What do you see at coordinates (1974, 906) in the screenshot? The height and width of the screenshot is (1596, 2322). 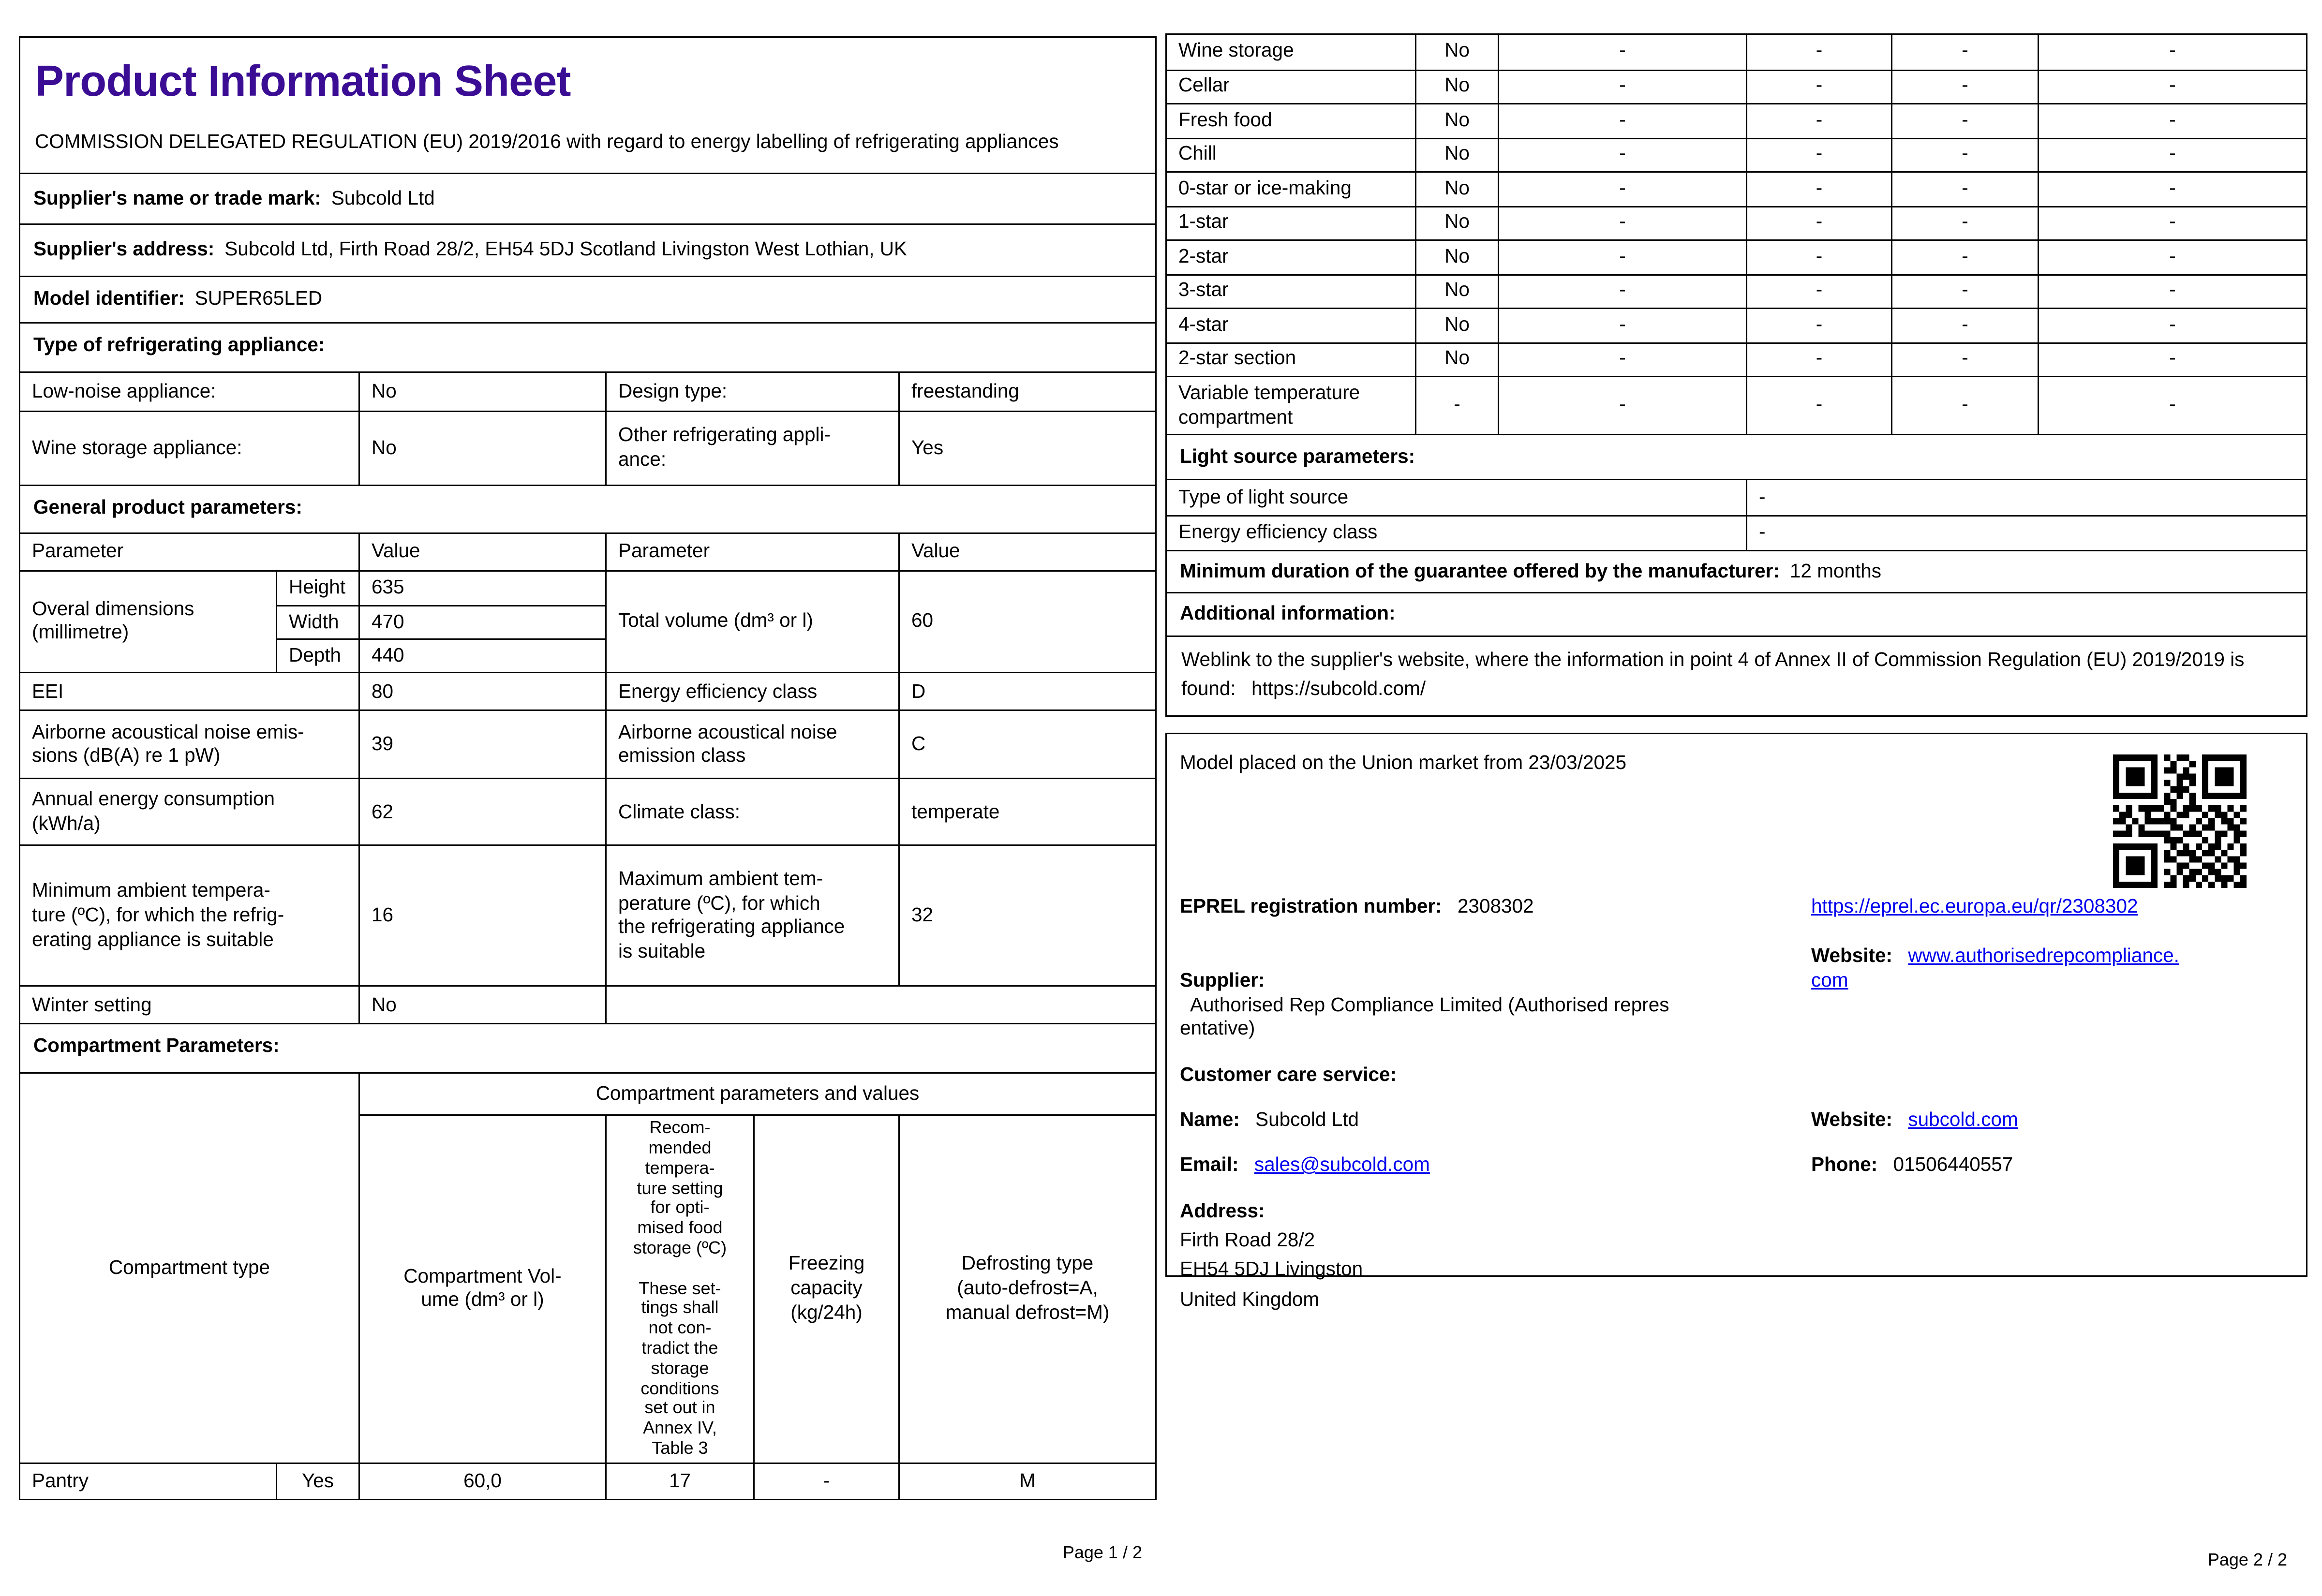 I see `eprel-link: https://eprel.ec.europa.eu/qr/2308302` at bounding box center [1974, 906].